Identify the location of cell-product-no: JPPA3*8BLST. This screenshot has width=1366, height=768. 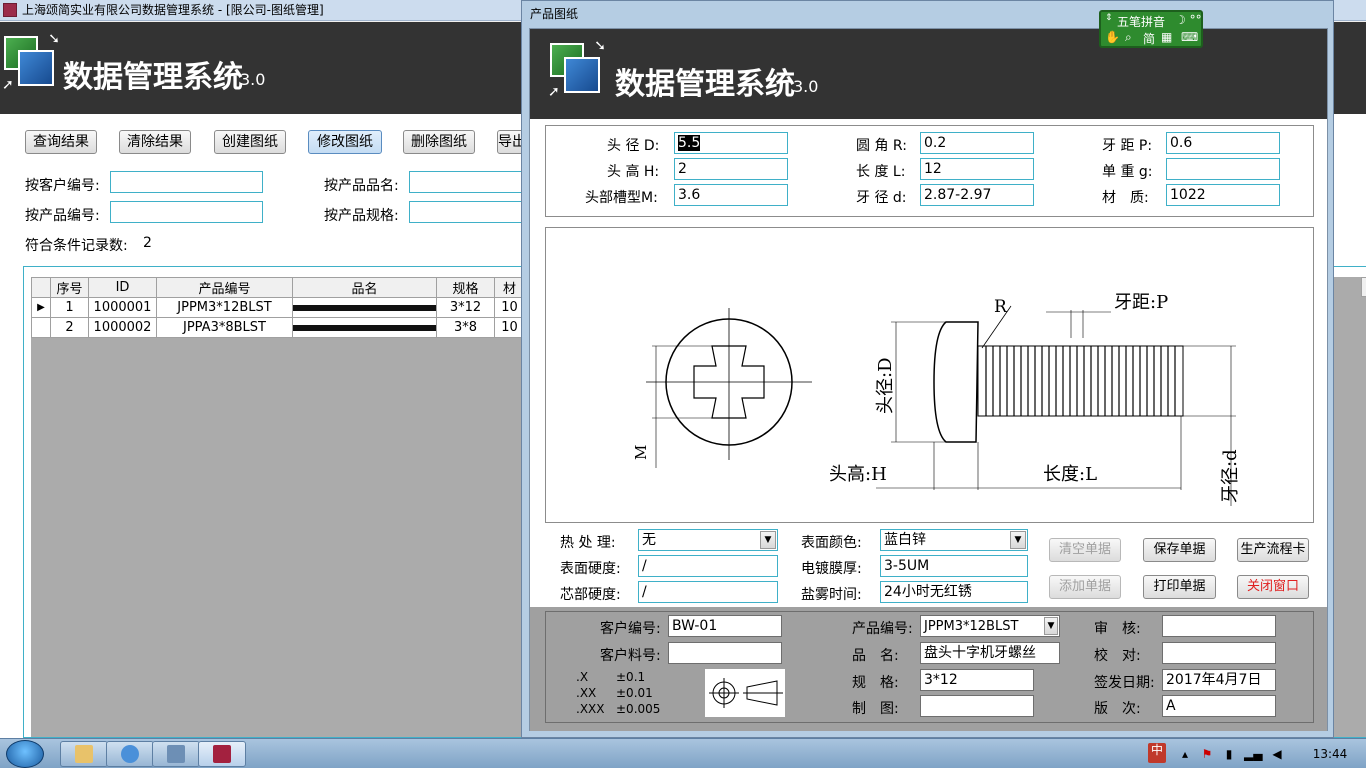
(224, 327).